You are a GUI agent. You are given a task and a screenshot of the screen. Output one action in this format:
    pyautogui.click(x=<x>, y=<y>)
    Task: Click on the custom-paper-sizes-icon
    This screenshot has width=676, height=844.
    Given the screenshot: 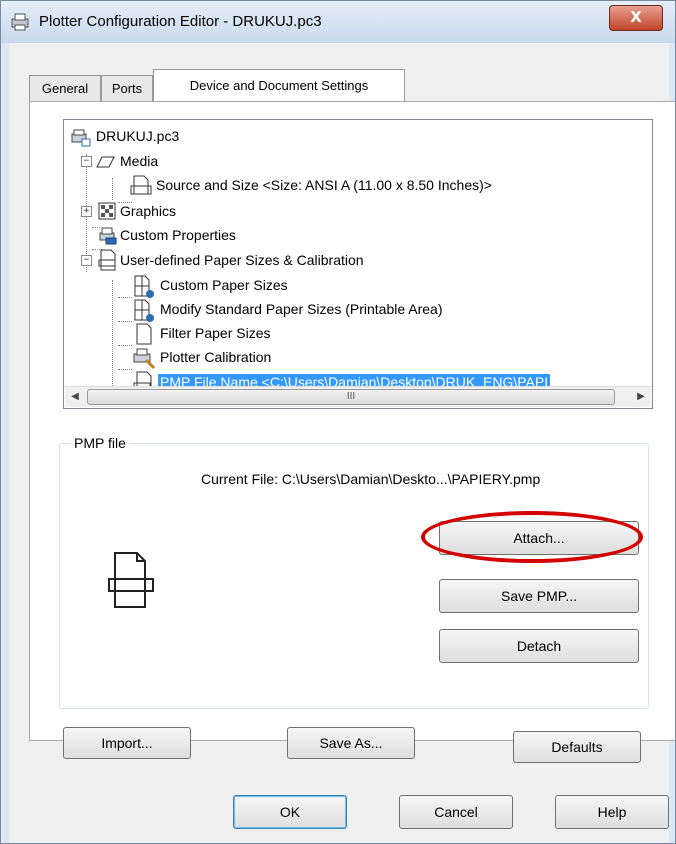 What is the action you would take?
    pyautogui.click(x=144, y=286)
    